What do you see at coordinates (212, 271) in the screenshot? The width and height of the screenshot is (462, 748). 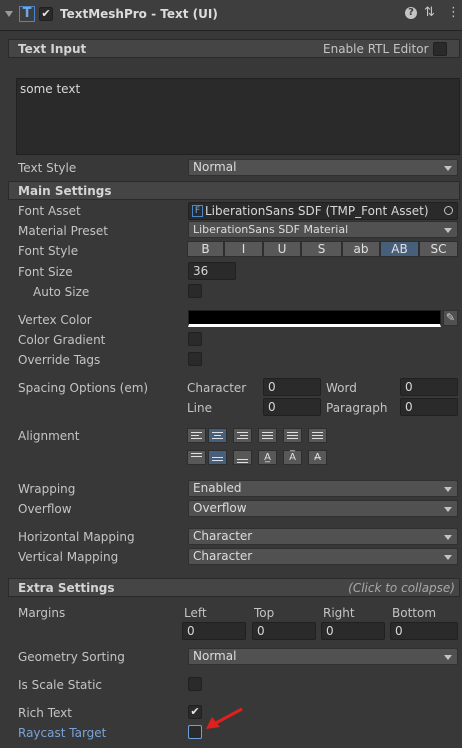 I see `font-size-field: 36` at bounding box center [212, 271].